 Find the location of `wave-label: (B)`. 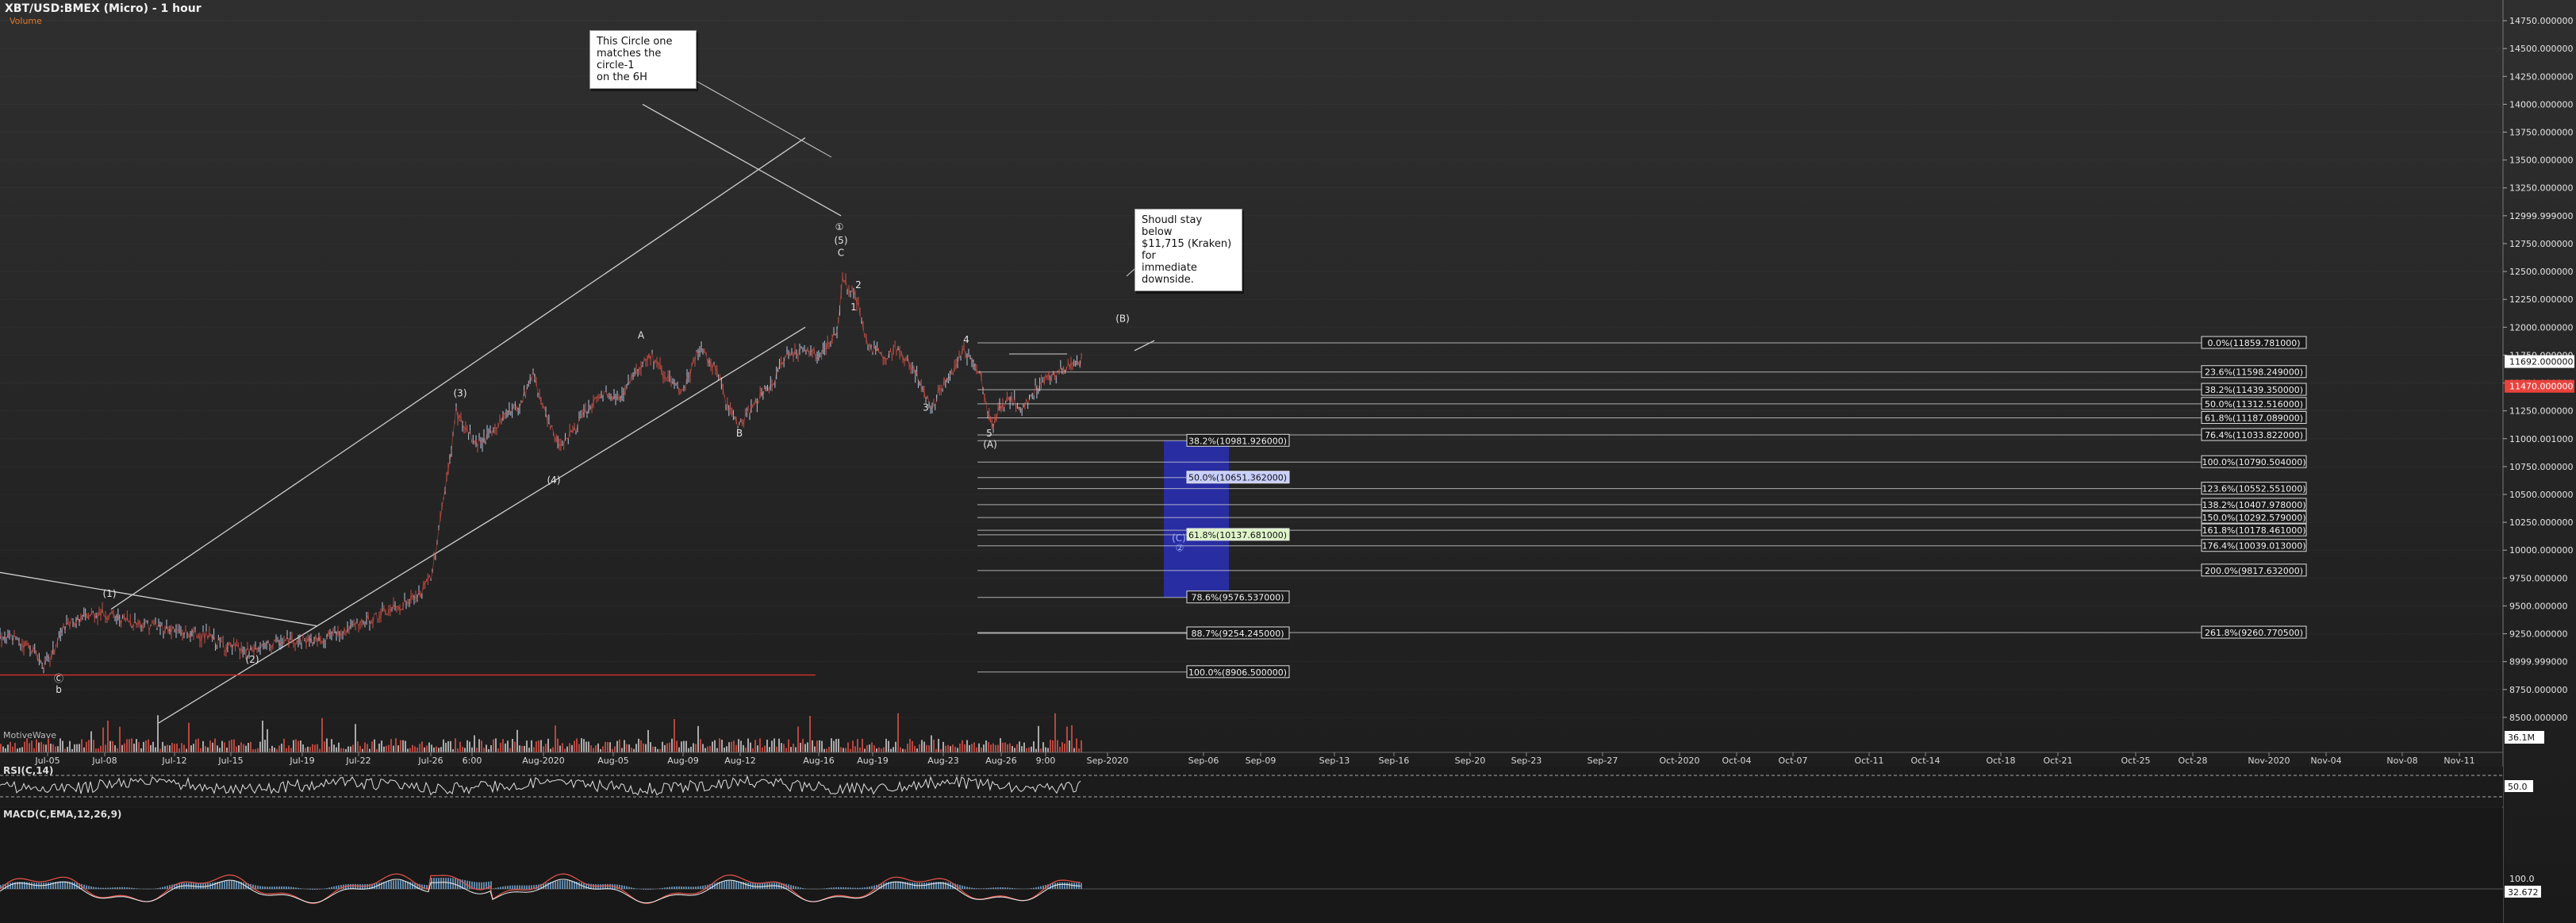

wave-label: (B) is located at coordinates (1122, 318).